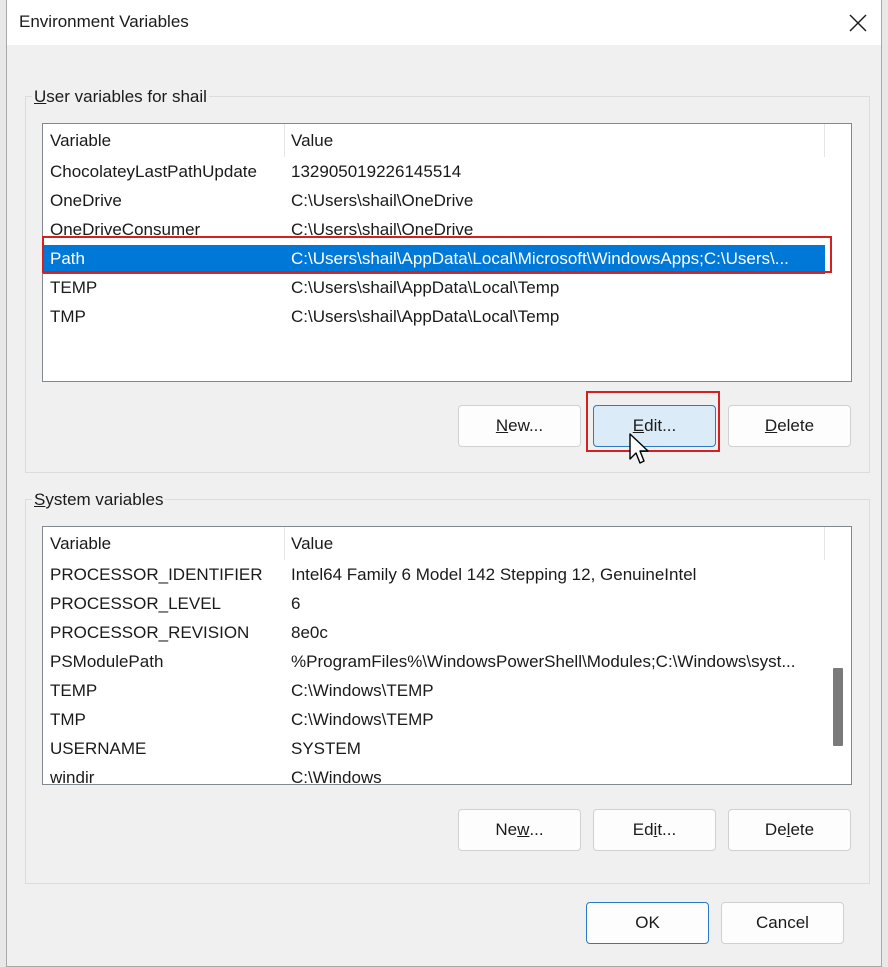 The image size is (888, 967). What do you see at coordinates (434, 317) in the screenshot?
I see `list-item: TMP C:\Users\shail\AppData\Local\Temp` at bounding box center [434, 317].